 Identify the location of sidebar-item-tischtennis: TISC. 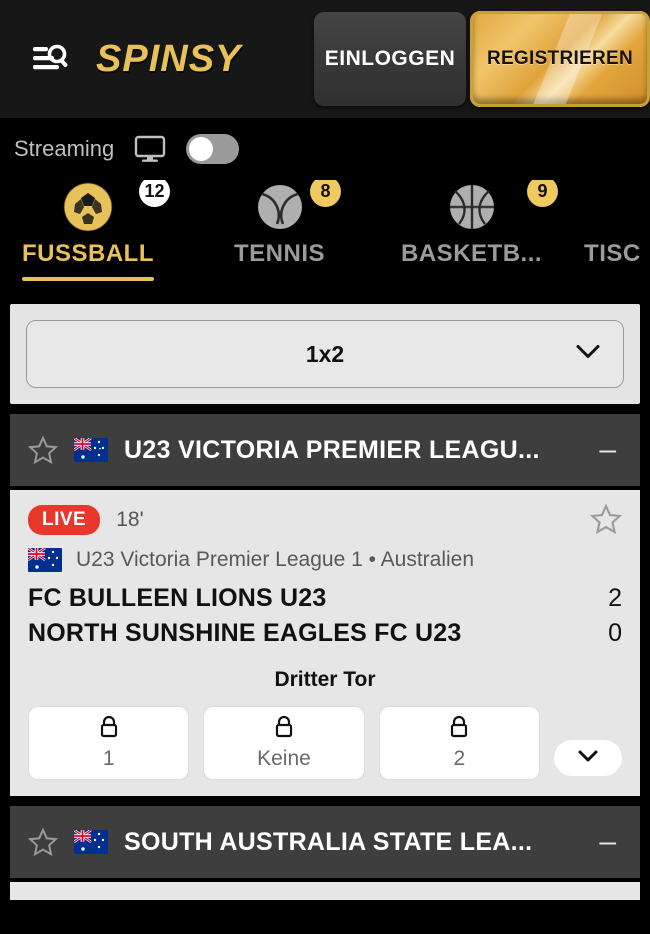
(612, 224).